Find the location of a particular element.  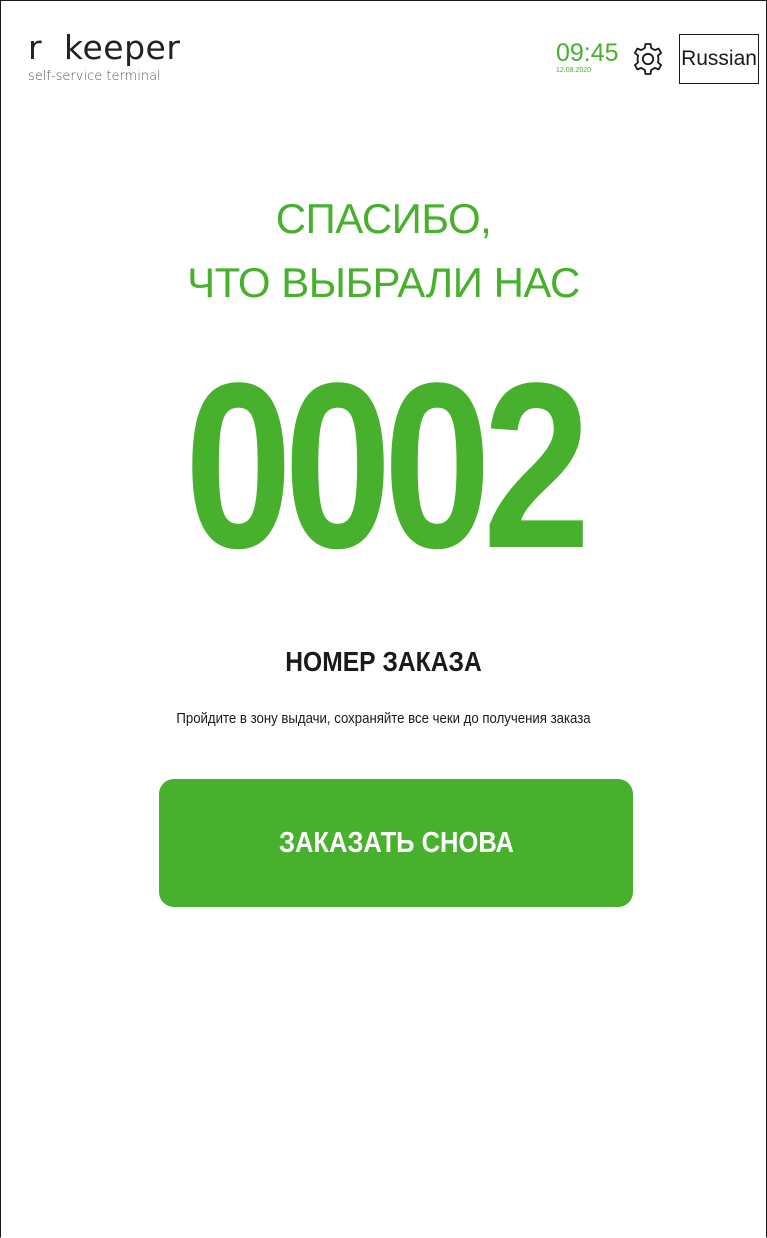

clock: 09:45 12.08.2020 is located at coordinates (587, 57).